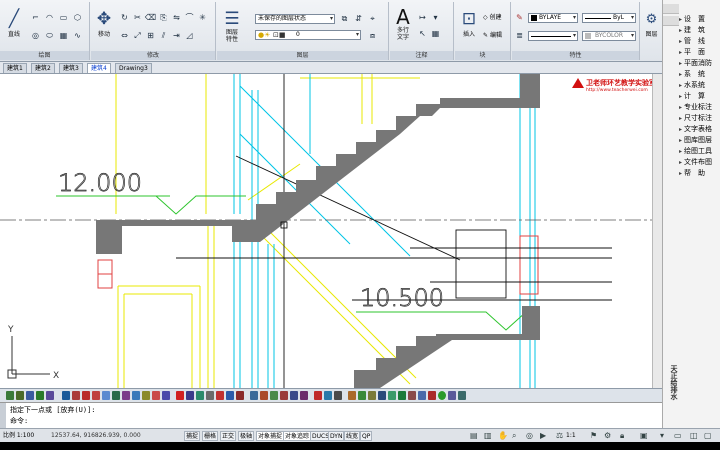 Image resolution: width=720 pixels, height=450 pixels. What do you see at coordinates (699, 96) in the screenshot?
I see `sidebar-item-calculate: 计 算` at bounding box center [699, 96].